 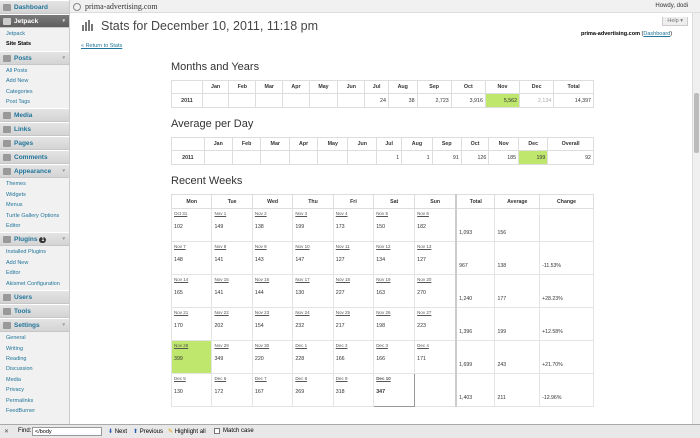 I want to click on day-date-link: Dec 2, so click(x=353, y=349).